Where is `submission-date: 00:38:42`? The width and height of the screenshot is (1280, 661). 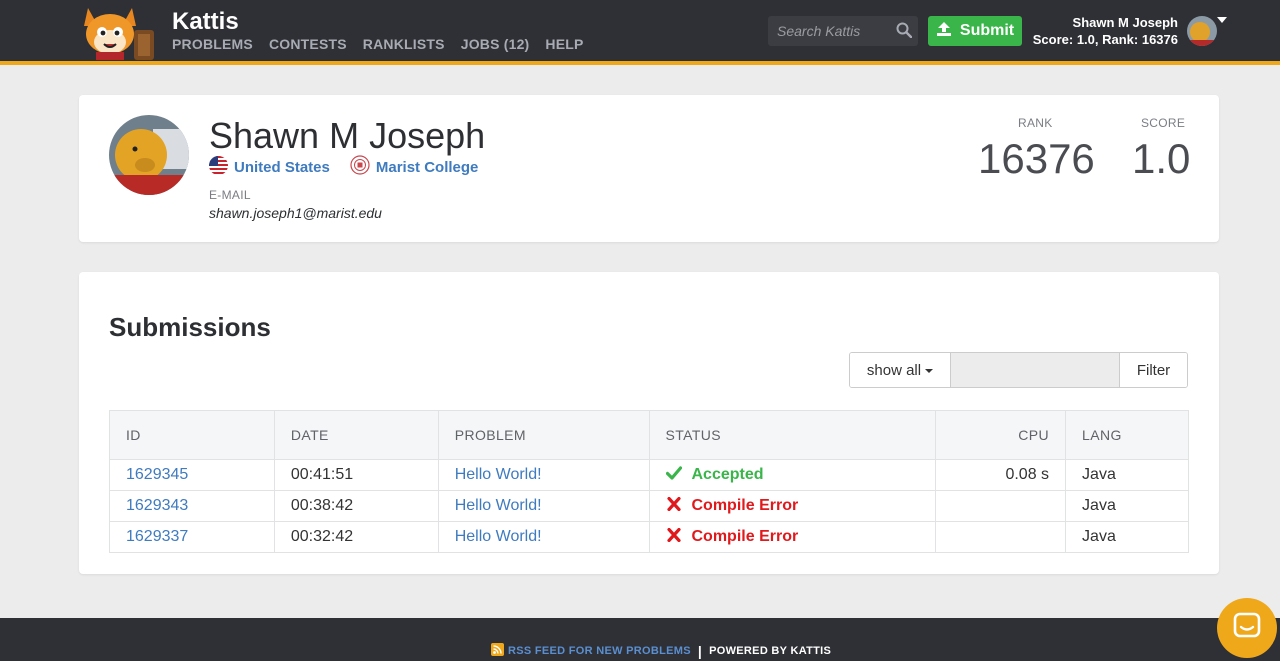 submission-date: 00:38:42 is located at coordinates (356, 506).